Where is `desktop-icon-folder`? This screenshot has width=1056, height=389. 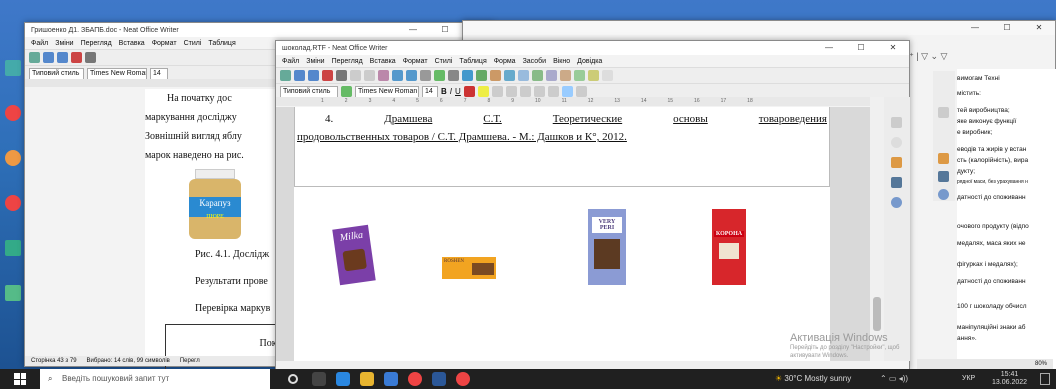
desktop-icon-folder is located at coordinates (13, 255).